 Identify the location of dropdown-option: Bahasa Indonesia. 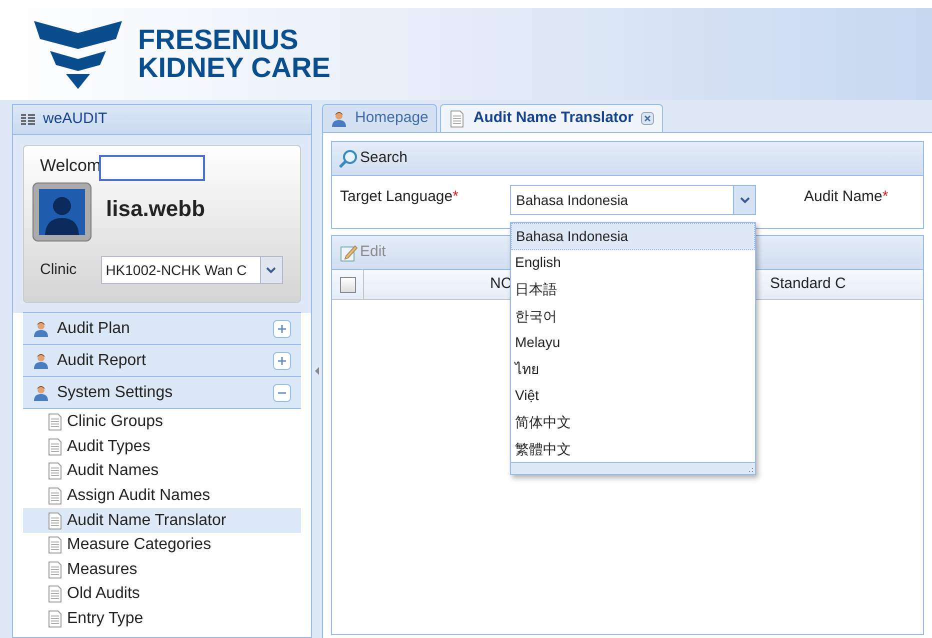
(633, 236).